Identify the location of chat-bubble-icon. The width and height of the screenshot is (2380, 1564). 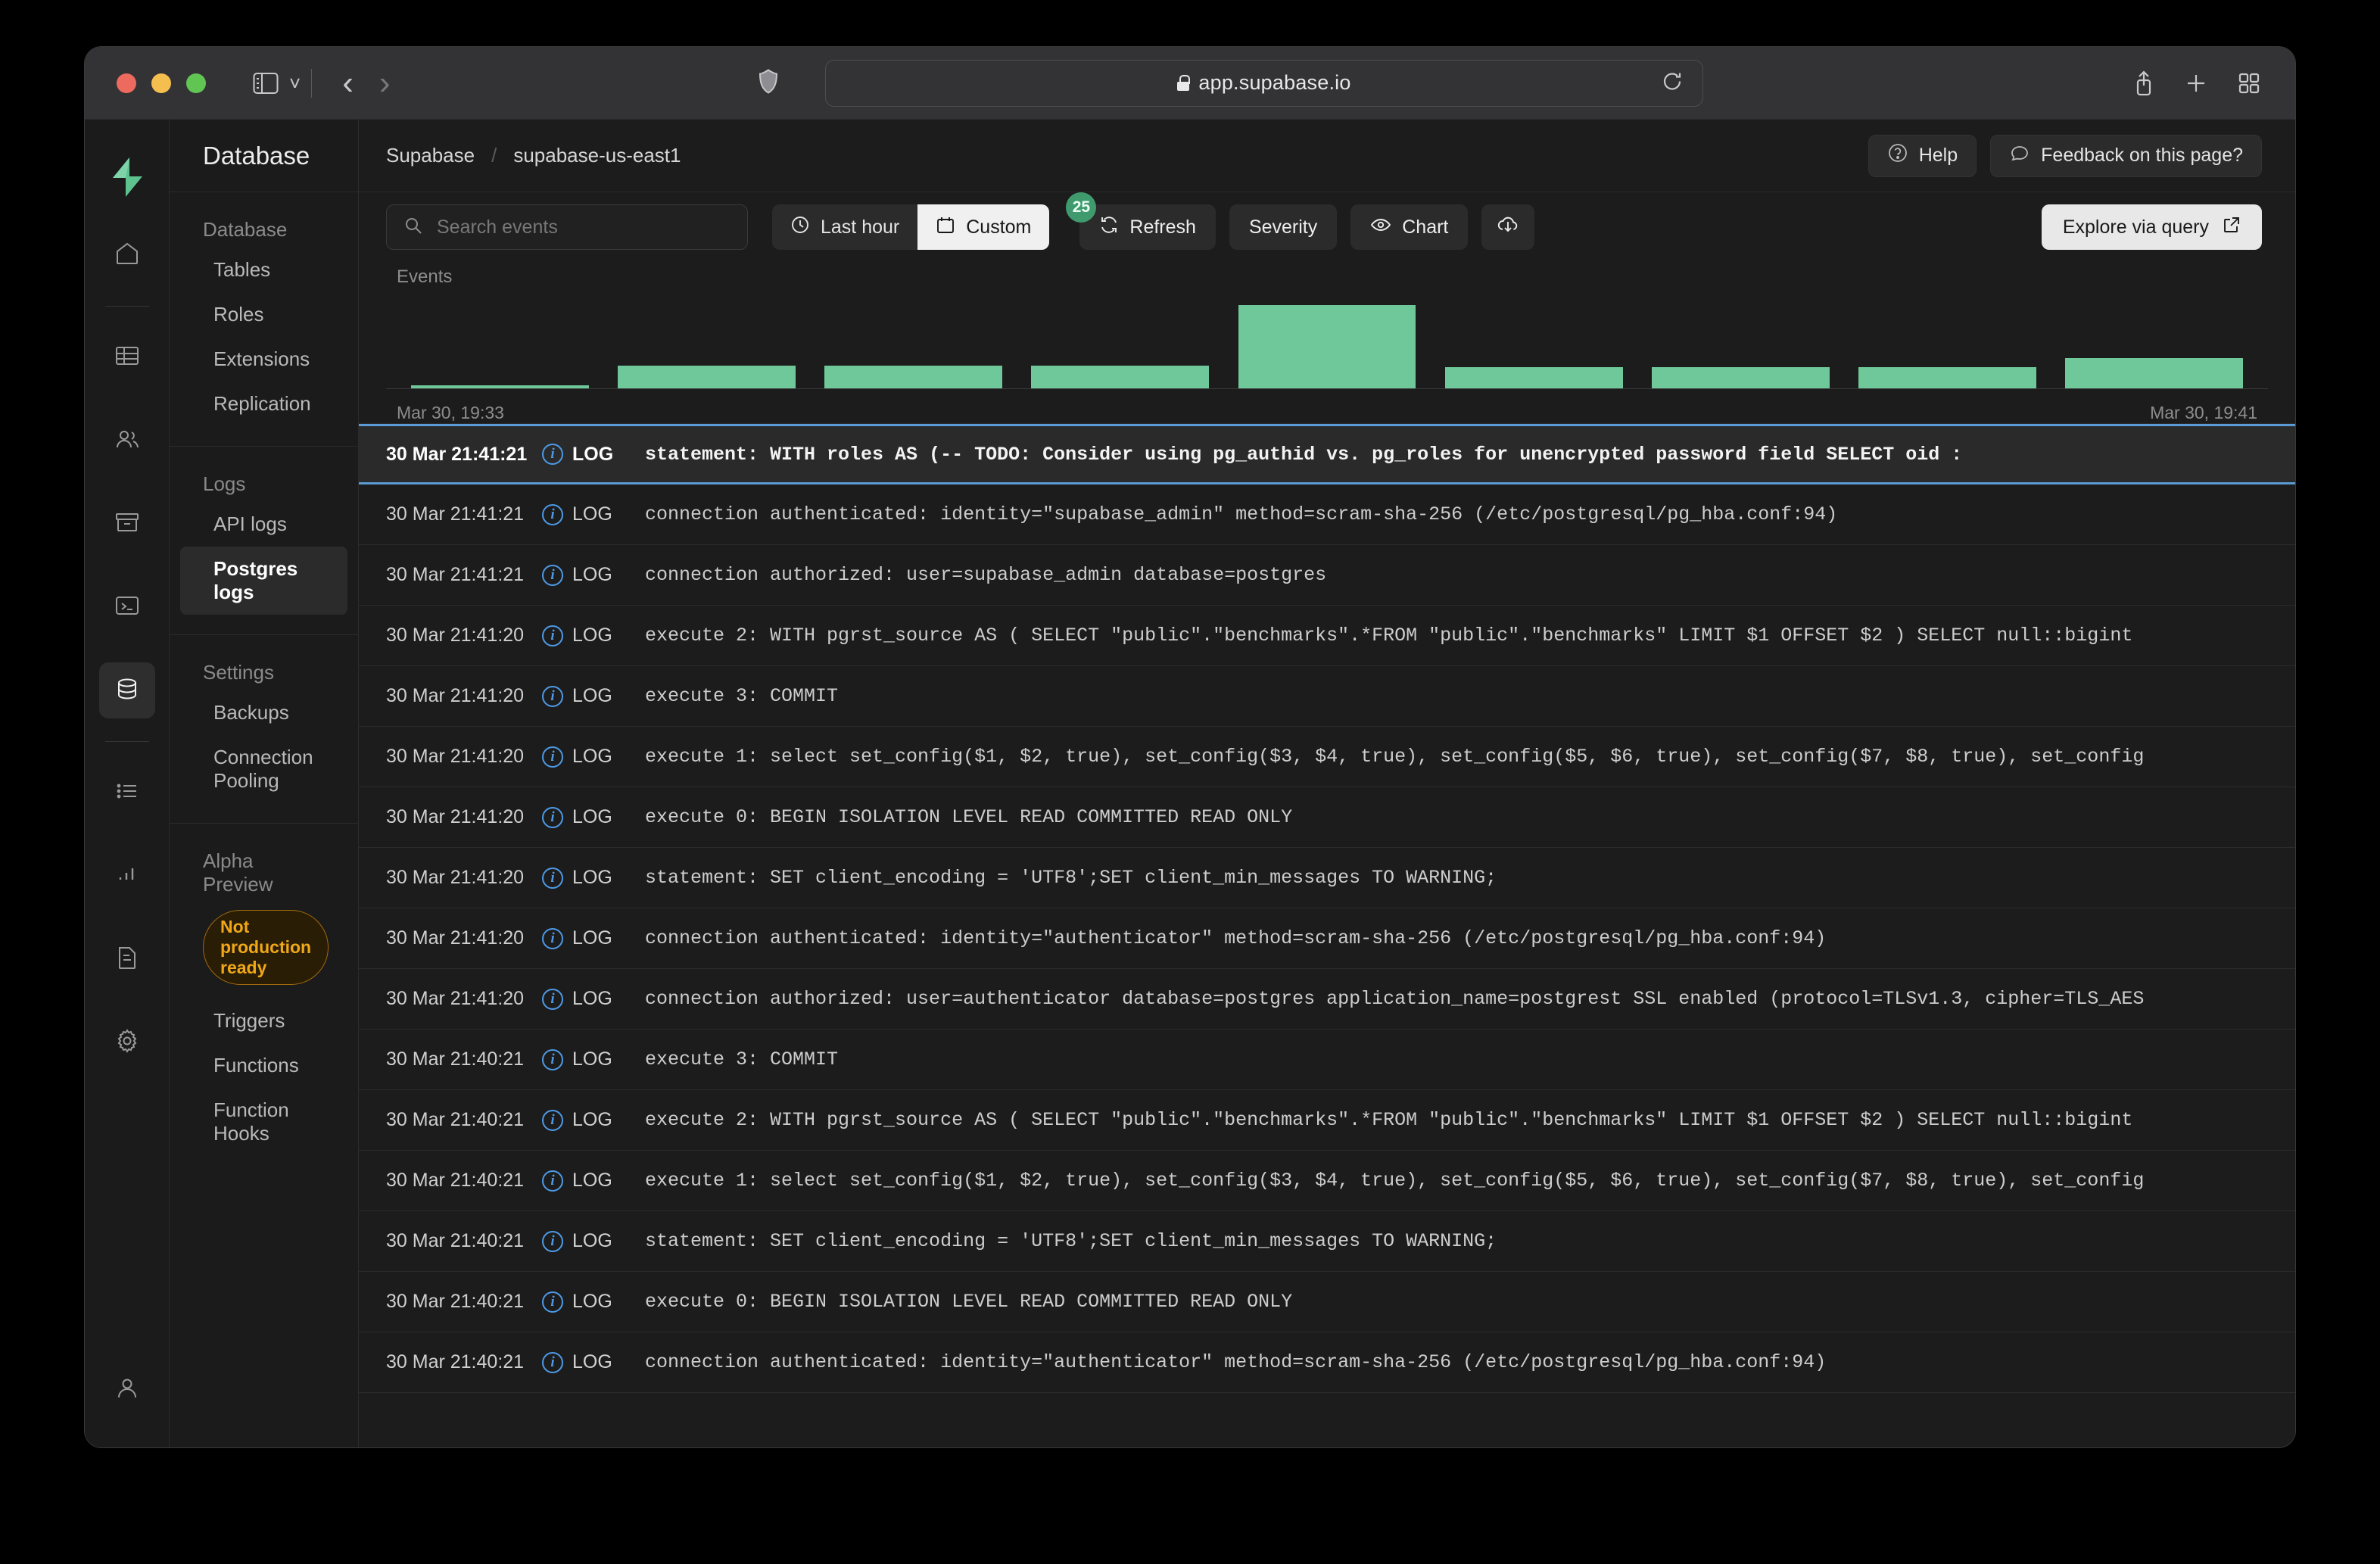
(2019, 155).